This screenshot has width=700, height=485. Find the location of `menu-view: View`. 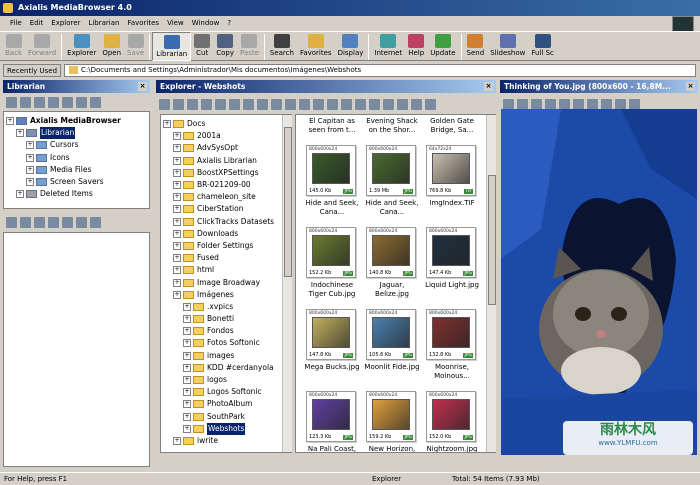

menu-view: View is located at coordinates (175, 23).